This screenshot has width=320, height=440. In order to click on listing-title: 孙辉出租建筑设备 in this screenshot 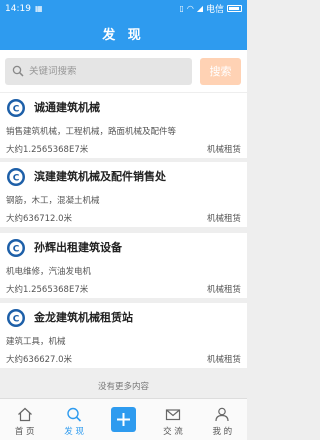, I will do `click(78, 247)`.